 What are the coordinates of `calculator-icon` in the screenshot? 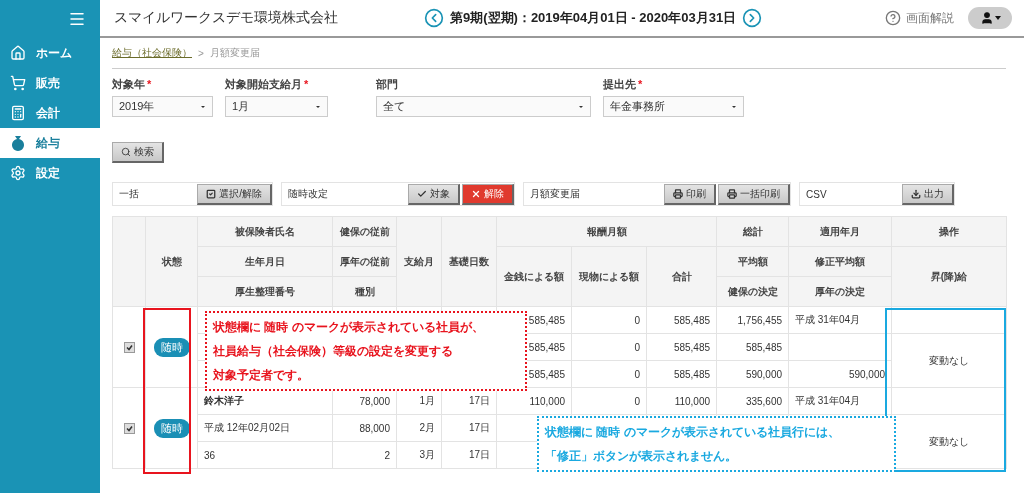 It's located at (18, 113).